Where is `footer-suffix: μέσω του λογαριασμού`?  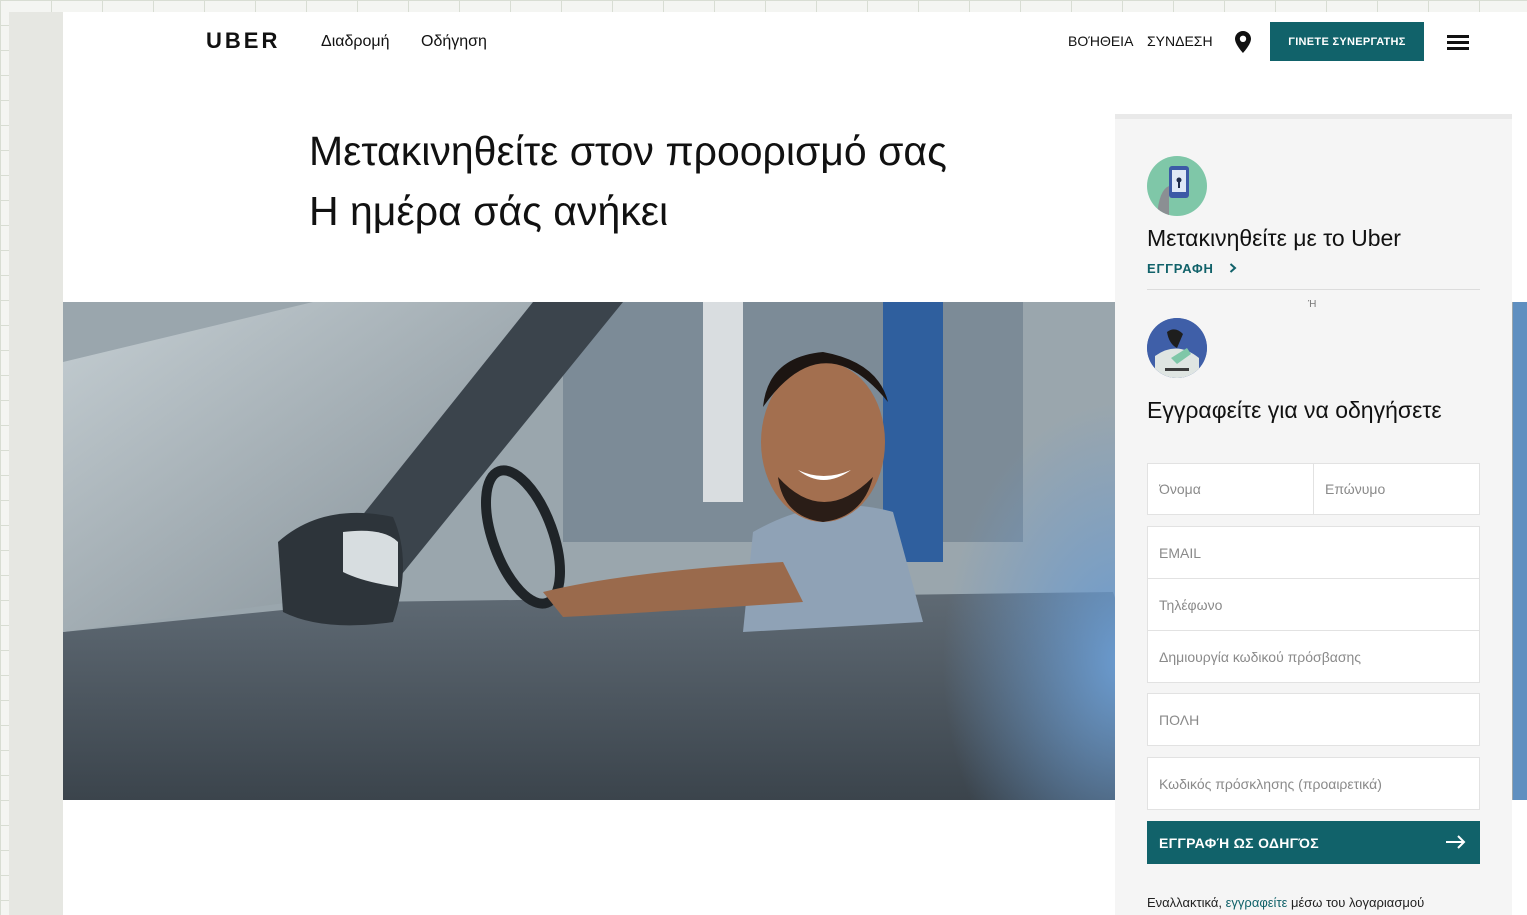
footer-suffix: μέσω του λογαριασμού is located at coordinates (1358, 902).